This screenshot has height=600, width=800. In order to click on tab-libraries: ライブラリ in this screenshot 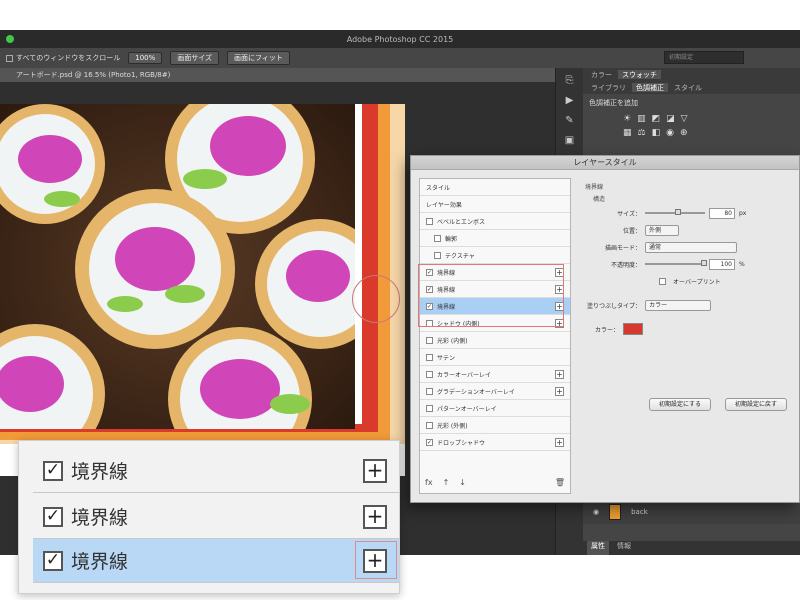, I will do `click(608, 87)`.